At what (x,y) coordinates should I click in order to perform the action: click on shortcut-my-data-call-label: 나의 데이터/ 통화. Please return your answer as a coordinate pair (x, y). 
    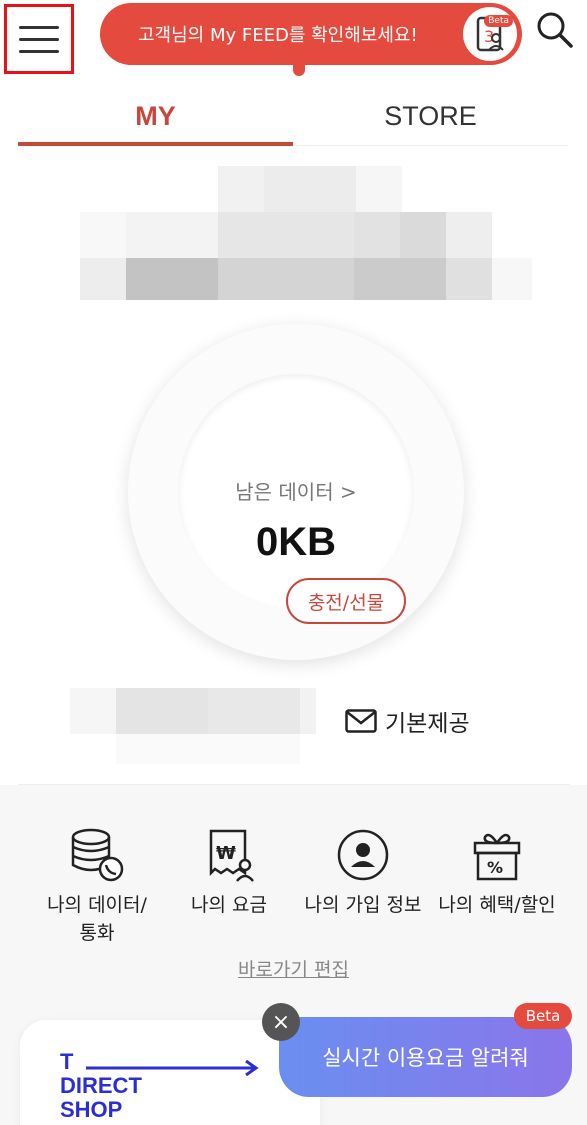
    Looking at the image, I should click on (97, 919).